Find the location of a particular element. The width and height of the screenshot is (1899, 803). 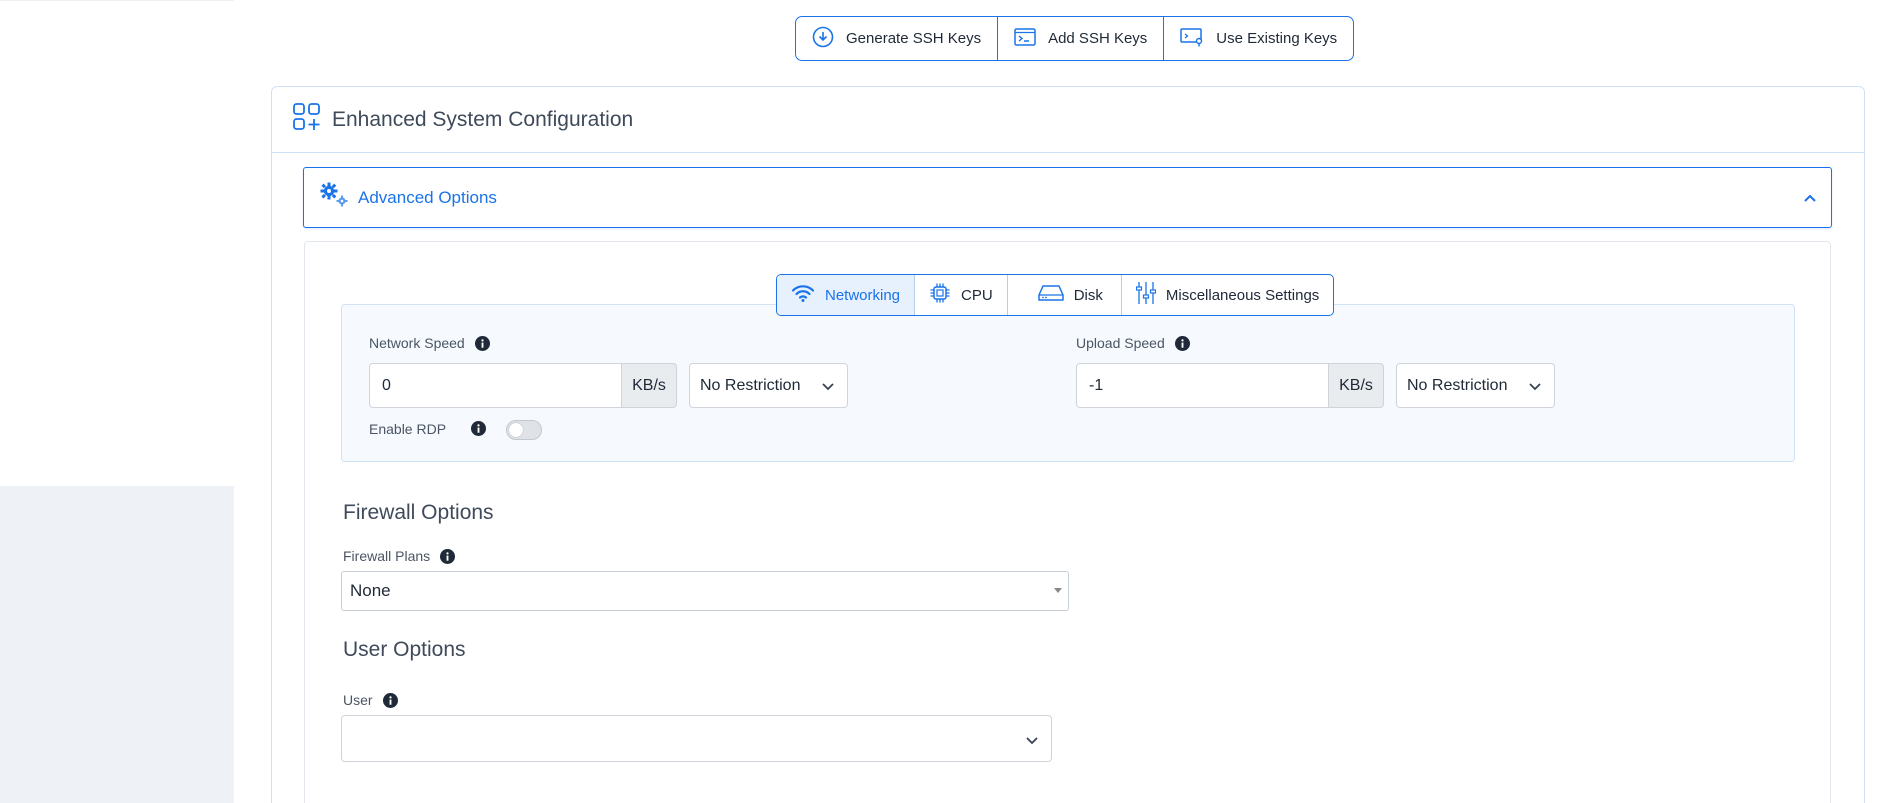

firewall-options-title: Firewall Options is located at coordinates (418, 512).